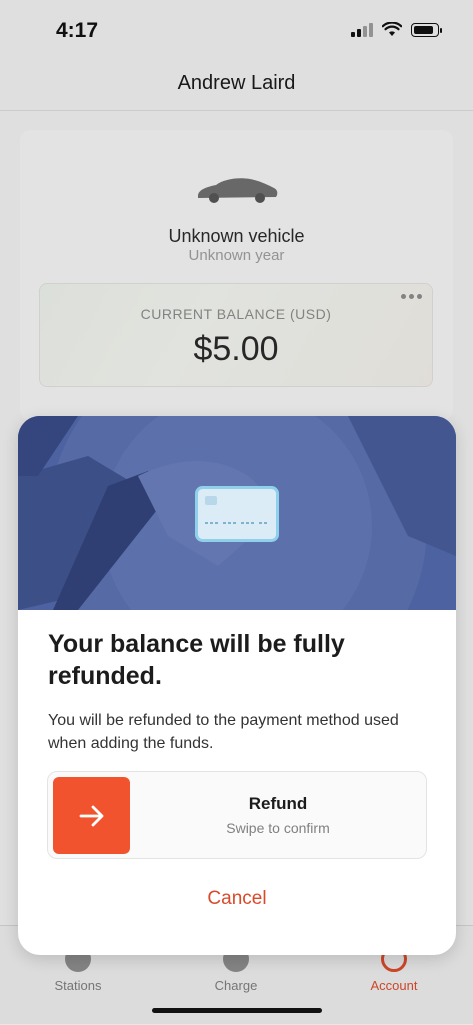  Describe the element at coordinates (237, 899) in the screenshot. I see `cancel-button: Cancel` at that location.